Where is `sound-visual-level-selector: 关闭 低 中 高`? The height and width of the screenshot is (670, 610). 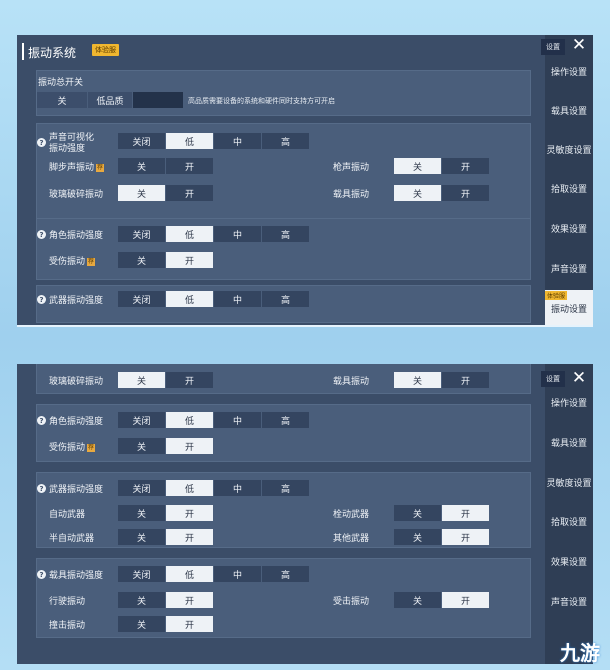
sound-visual-level-selector: 关闭 低 中 高 is located at coordinates (214, 141).